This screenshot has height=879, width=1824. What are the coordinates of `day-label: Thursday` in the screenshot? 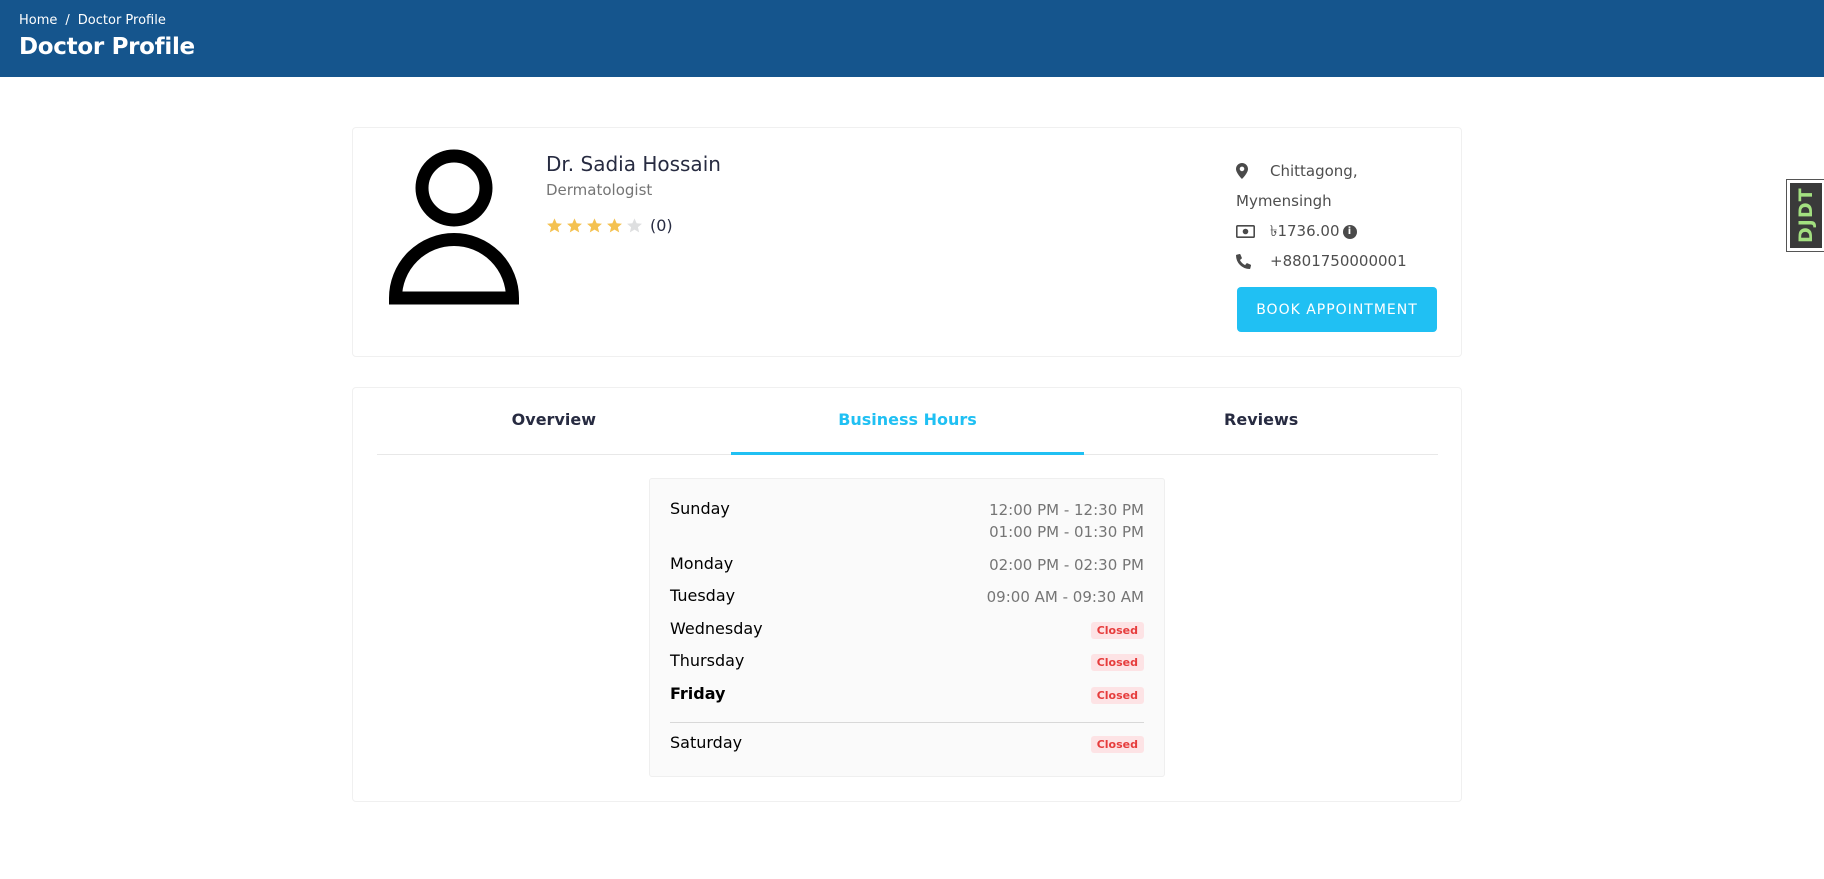 It's located at (707, 660).